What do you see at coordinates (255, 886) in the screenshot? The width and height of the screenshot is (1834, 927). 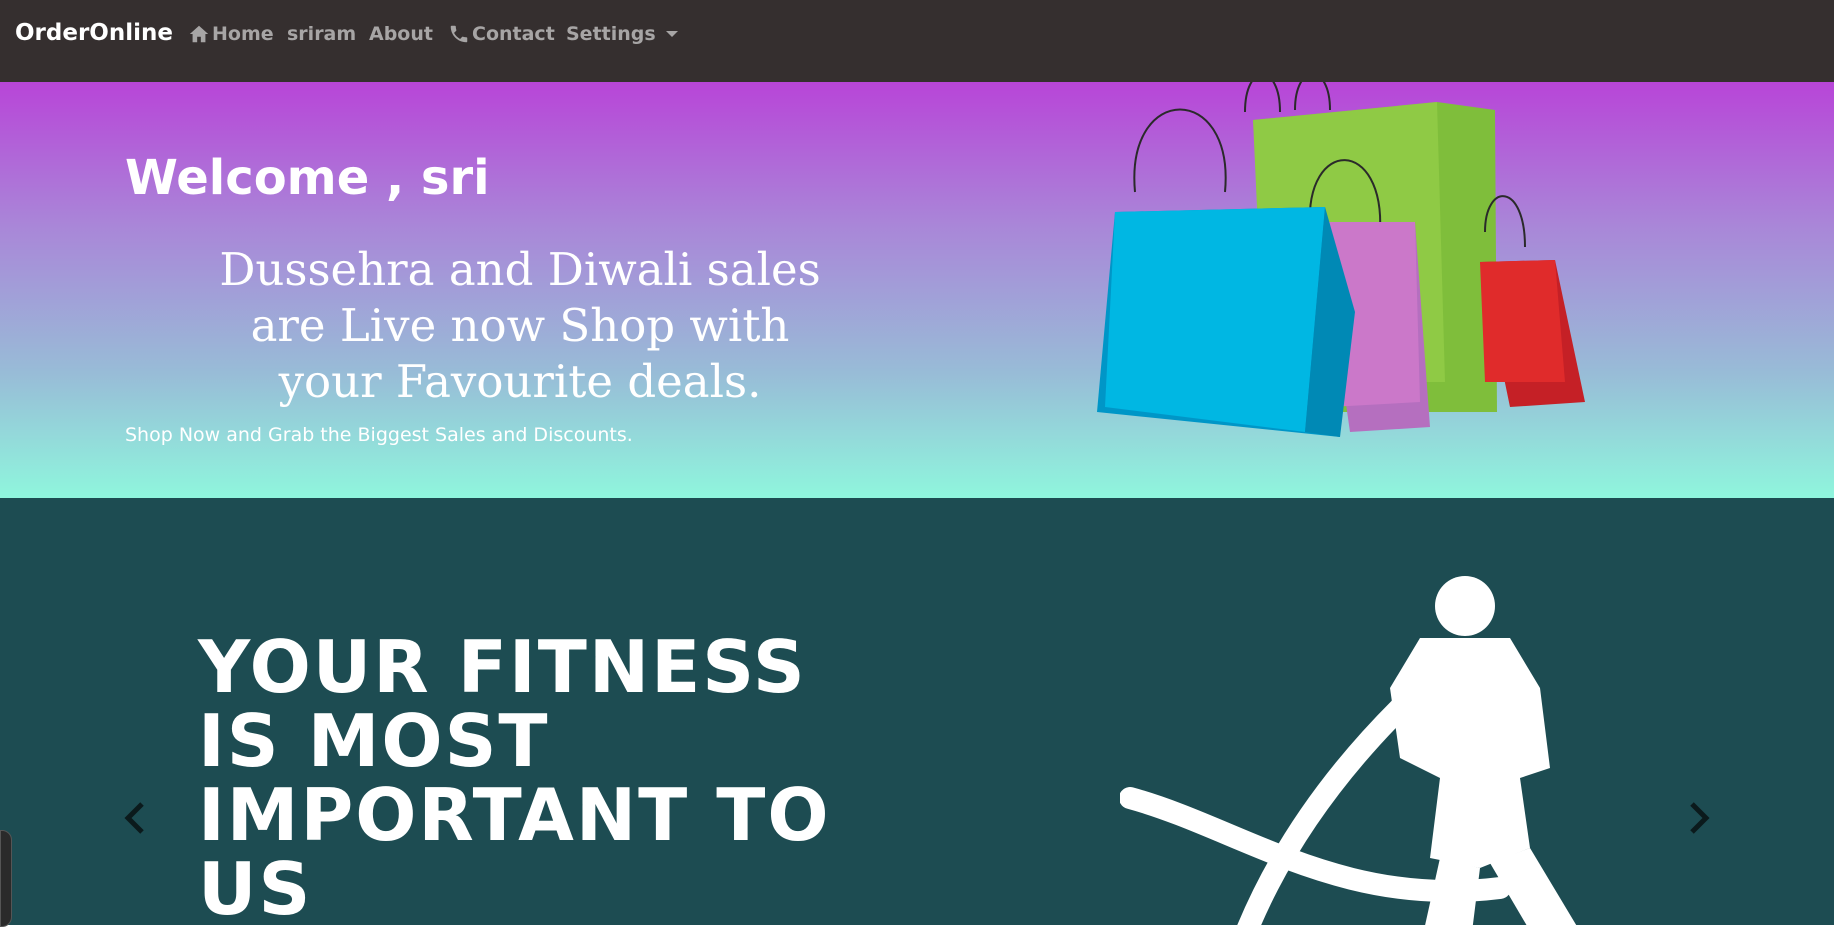 I see `headline-line: US` at bounding box center [255, 886].